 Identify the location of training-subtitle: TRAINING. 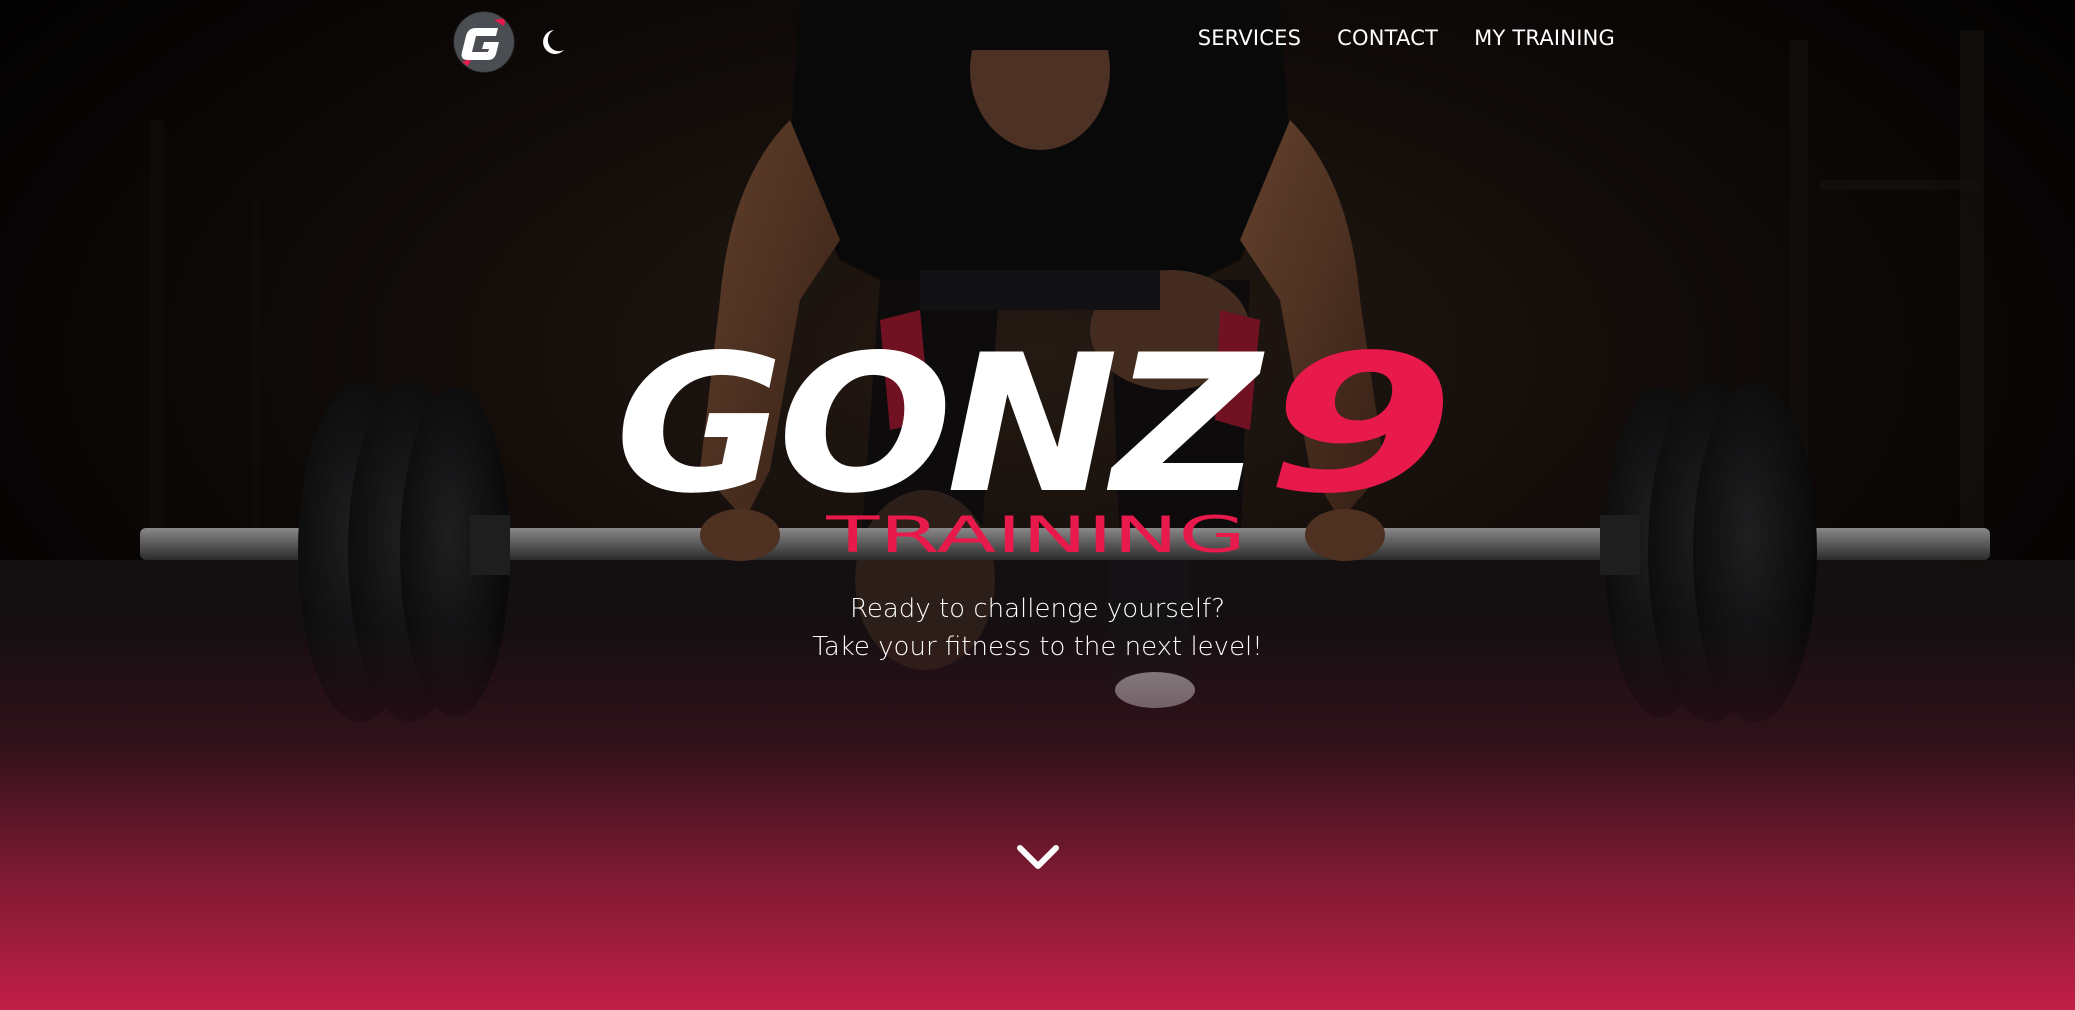
(1036, 534).